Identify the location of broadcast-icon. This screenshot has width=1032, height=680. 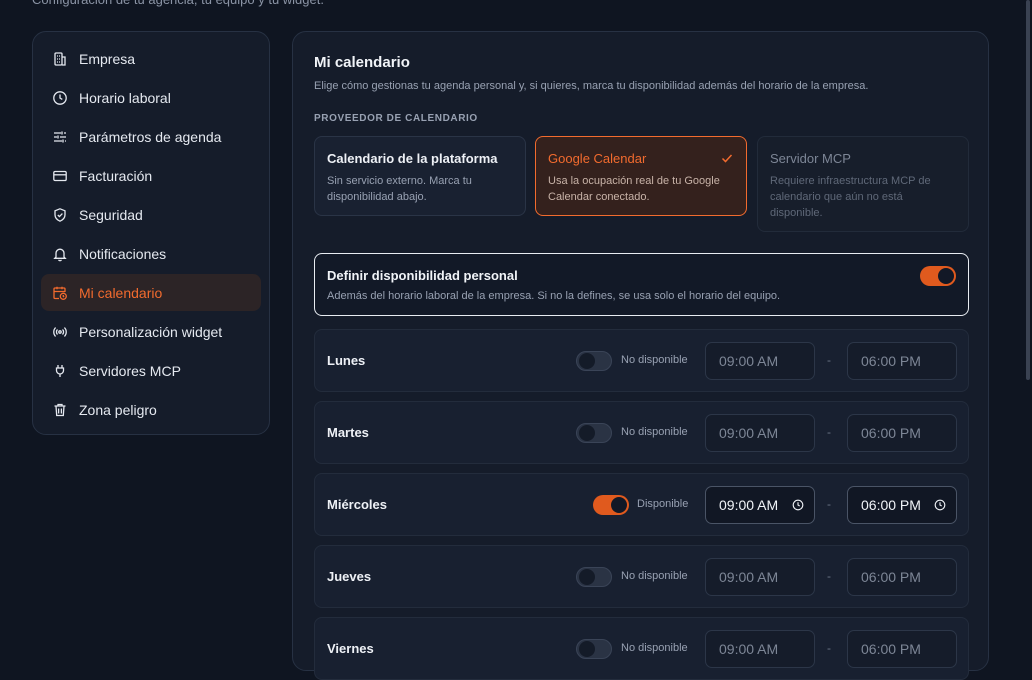
(60, 332).